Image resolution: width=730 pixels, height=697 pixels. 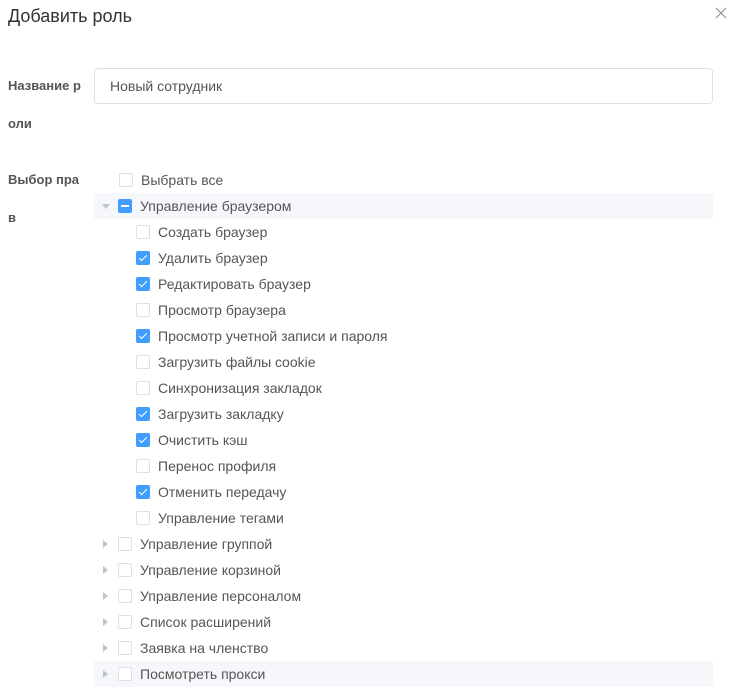 I want to click on tree-child-item: Отменить передачу, so click(x=403, y=492).